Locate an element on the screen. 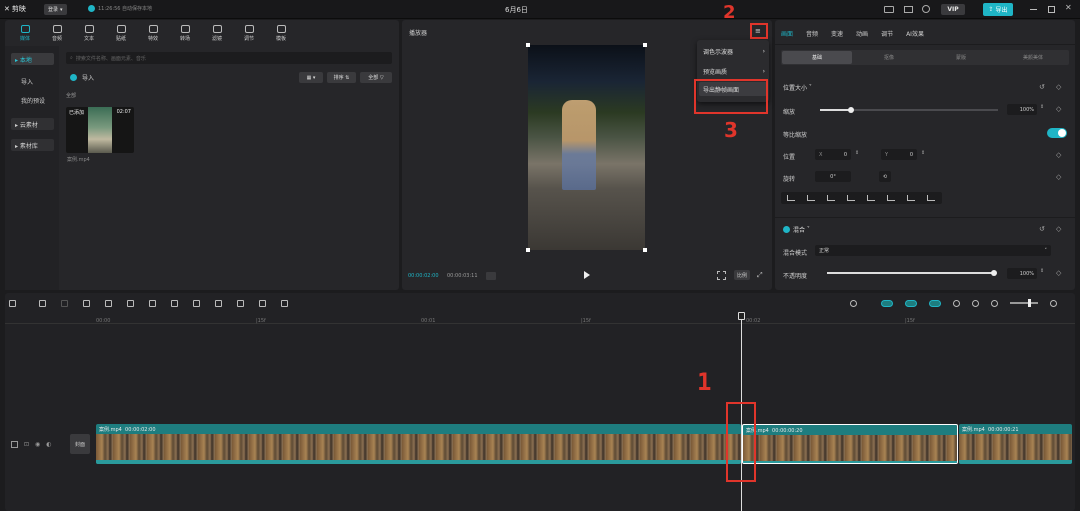  layout-icon is located at coordinates (908, 9).